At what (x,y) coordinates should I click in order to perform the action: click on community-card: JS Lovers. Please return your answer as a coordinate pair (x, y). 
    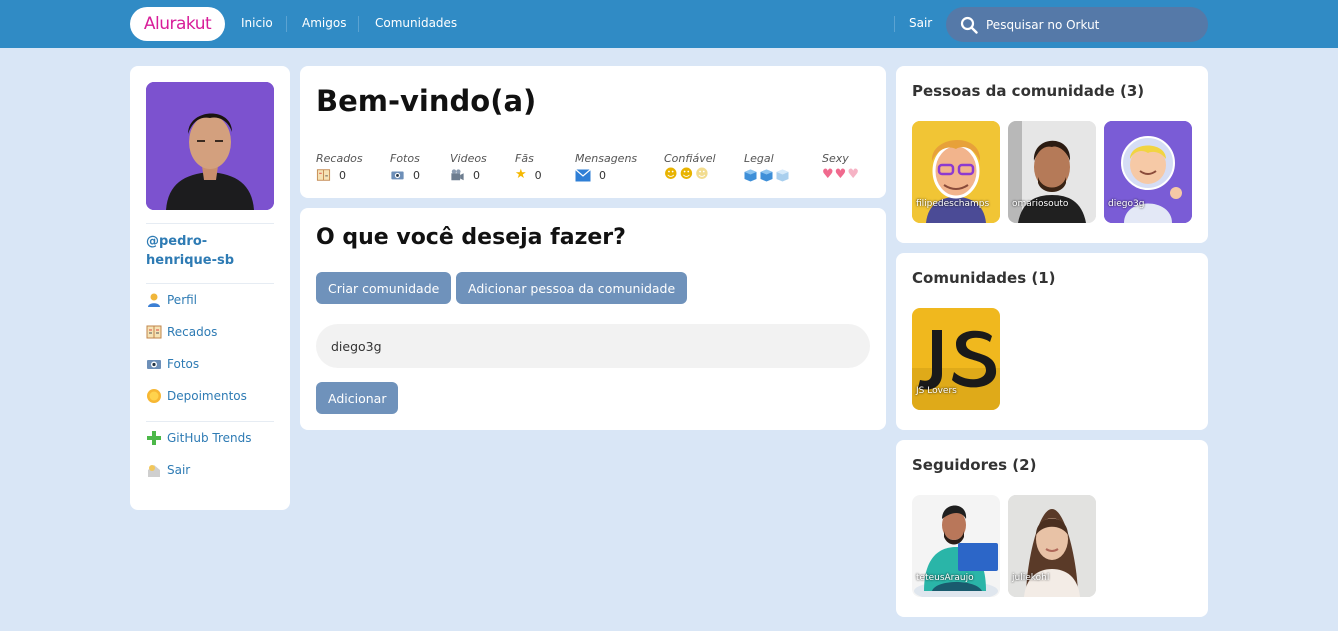
    Looking at the image, I should click on (956, 359).